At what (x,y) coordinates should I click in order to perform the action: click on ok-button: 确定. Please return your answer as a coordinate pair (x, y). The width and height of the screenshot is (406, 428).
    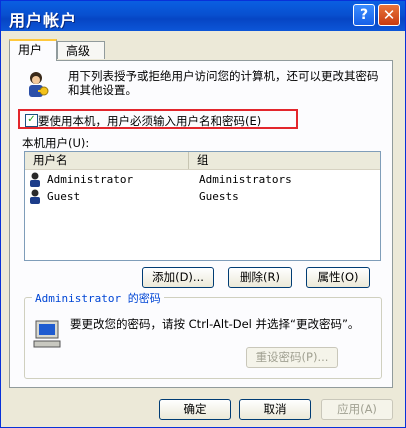
    Looking at the image, I should click on (195, 409).